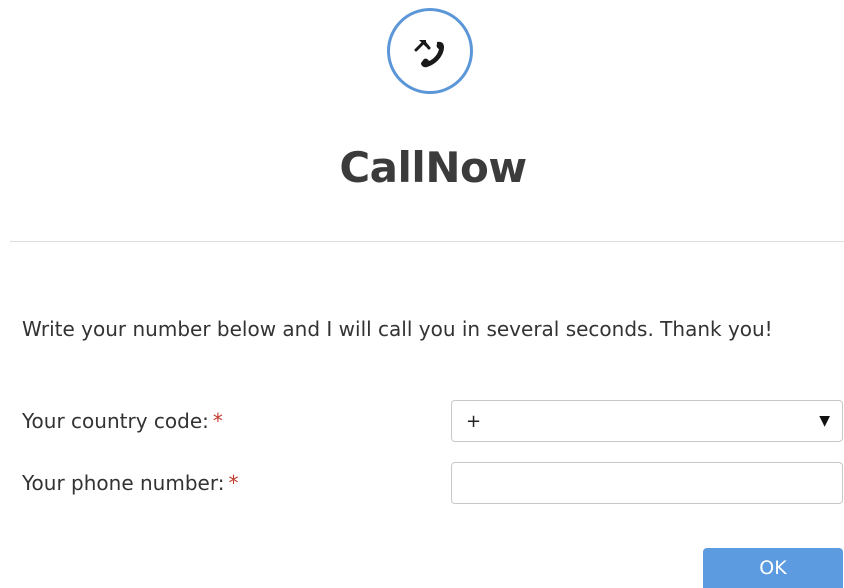 Image resolution: width=844 pixels, height=588 pixels. What do you see at coordinates (115, 421) in the screenshot?
I see `country-code-label-text: Your country code:` at bounding box center [115, 421].